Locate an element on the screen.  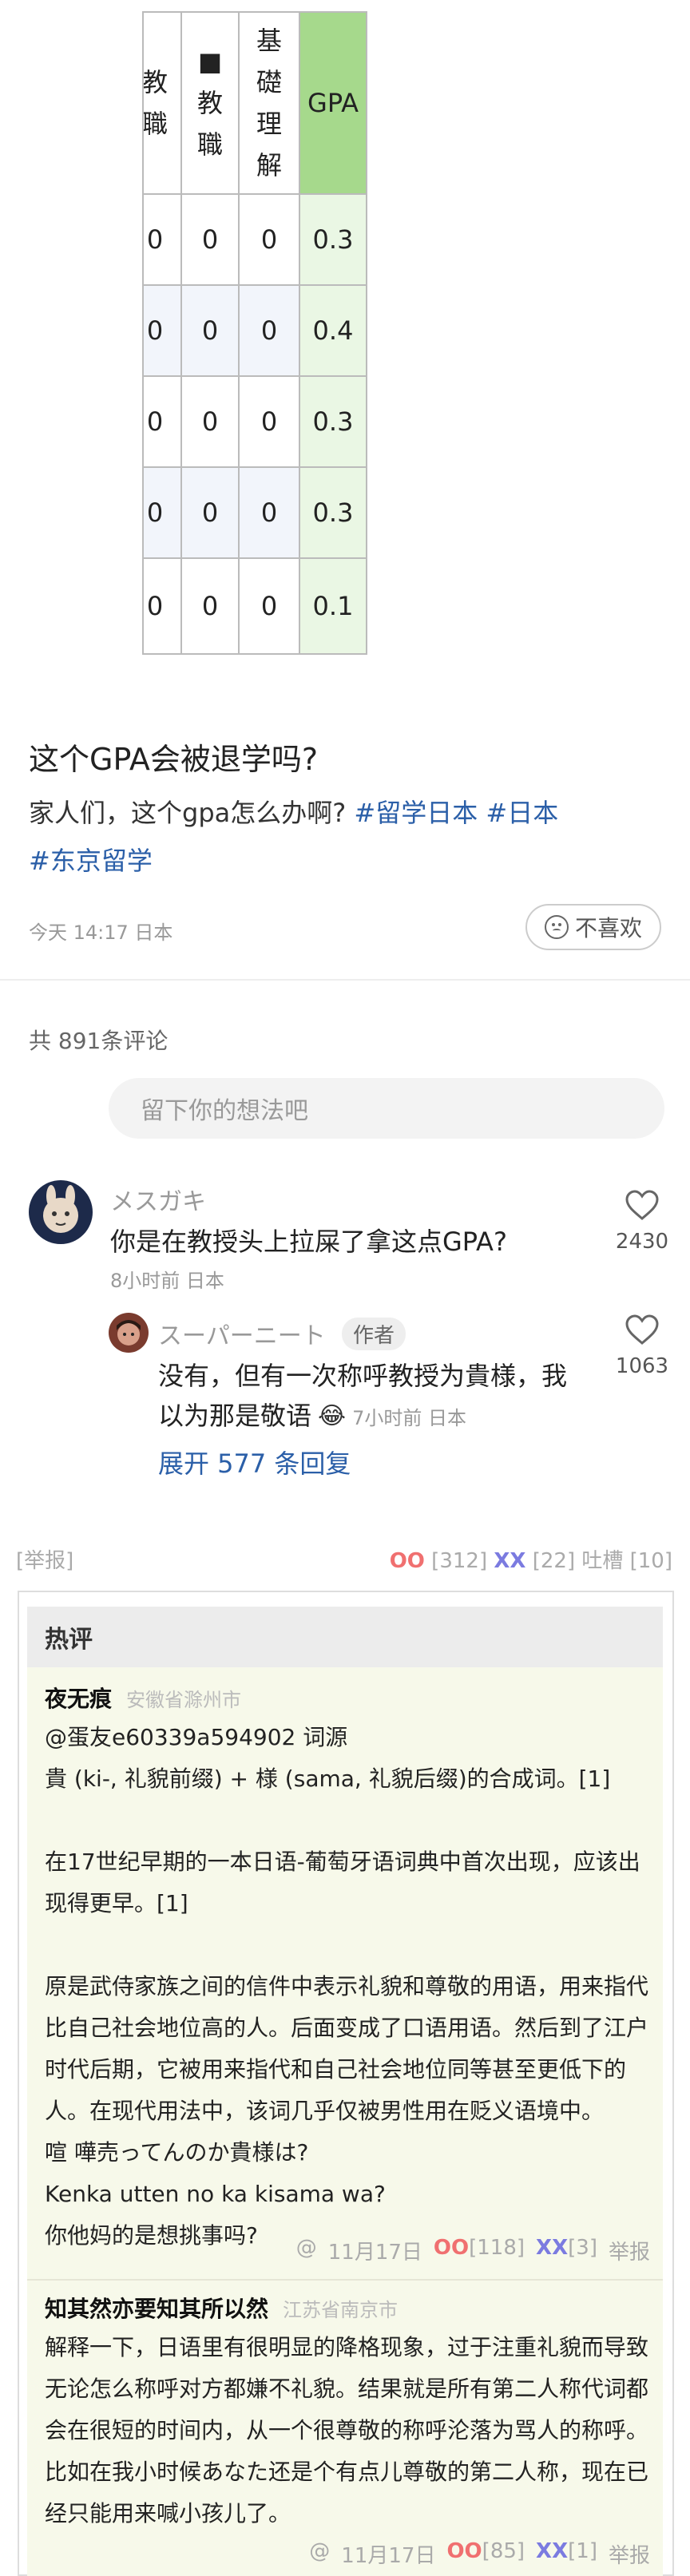
tag-link: #留学日本 is located at coordinates (416, 813).